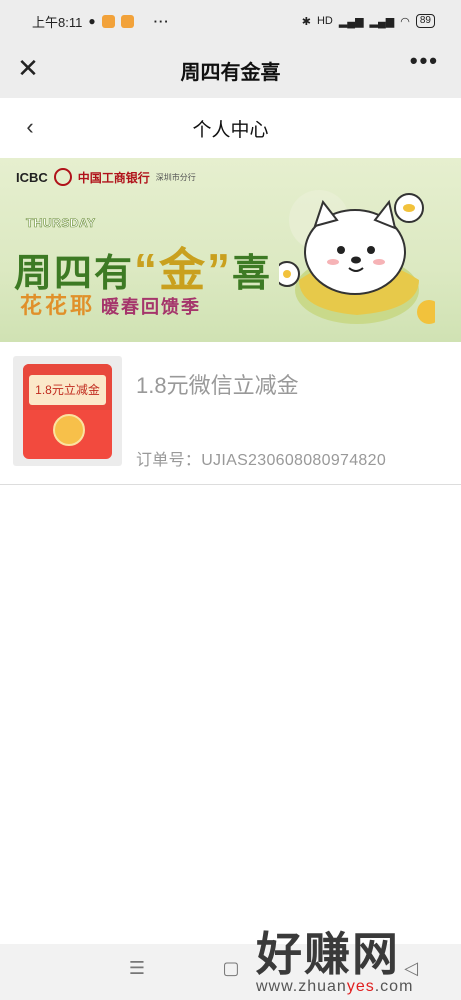  What do you see at coordinates (161, 21) in the screenshot?
I see `more-notifications: ···` at bounding box center [161, 21].